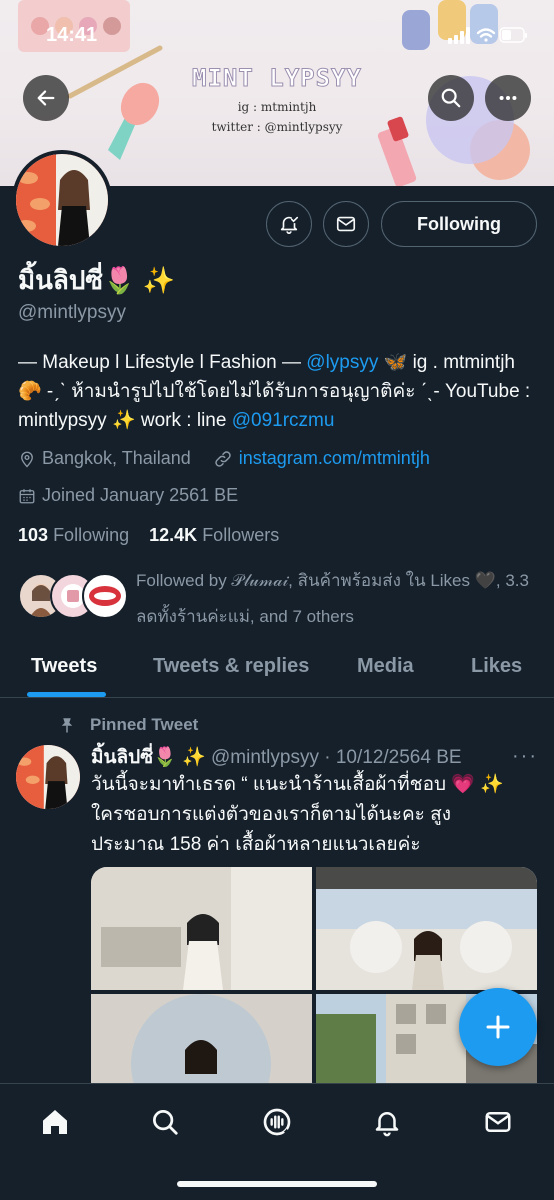 Image resolution: width=554 pixels, height=1200 pixels. I want to click on signal-icon, so click(459, 35).